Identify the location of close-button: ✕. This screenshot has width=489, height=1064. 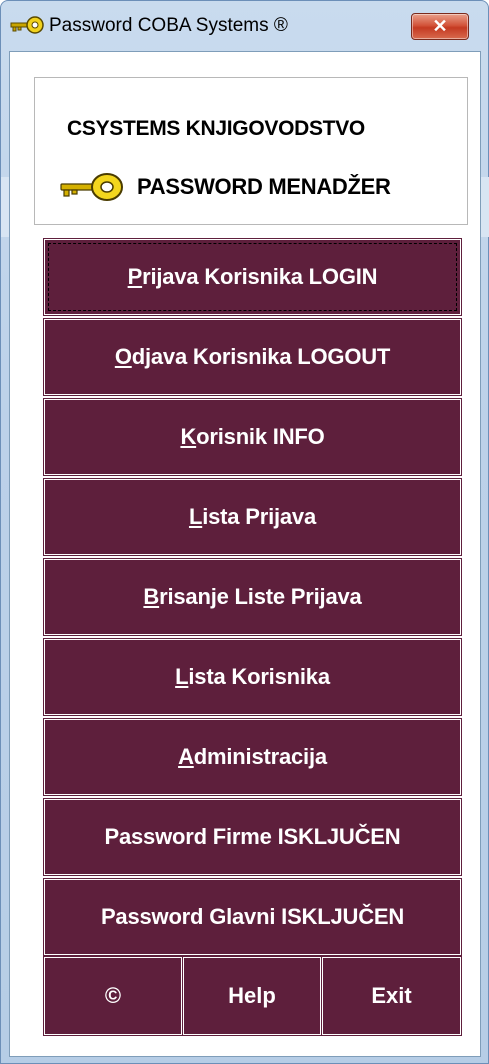
(440, 26).